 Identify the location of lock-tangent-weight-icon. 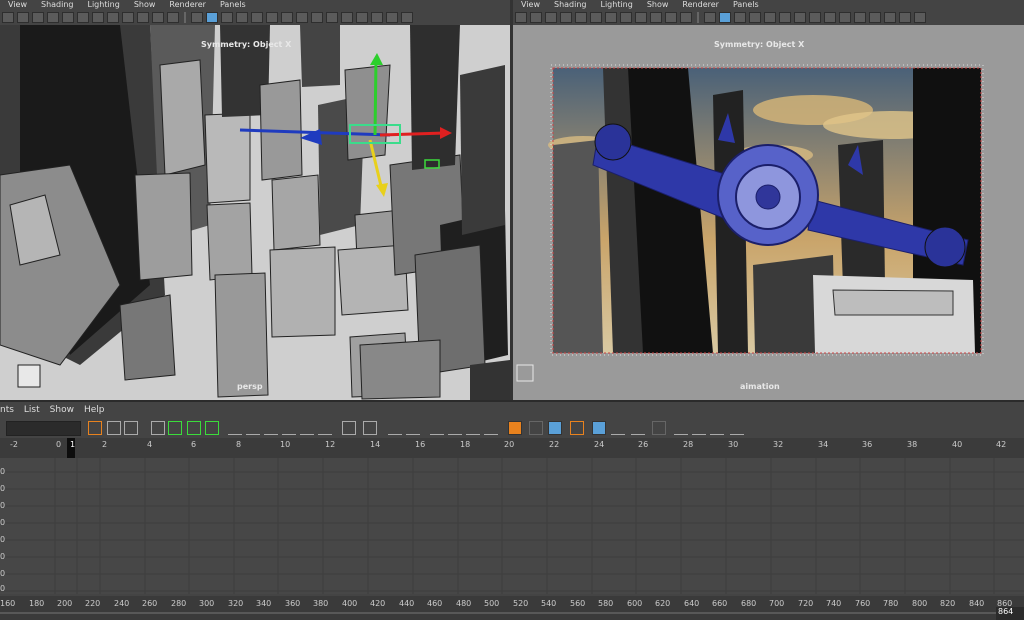
(455, 428).